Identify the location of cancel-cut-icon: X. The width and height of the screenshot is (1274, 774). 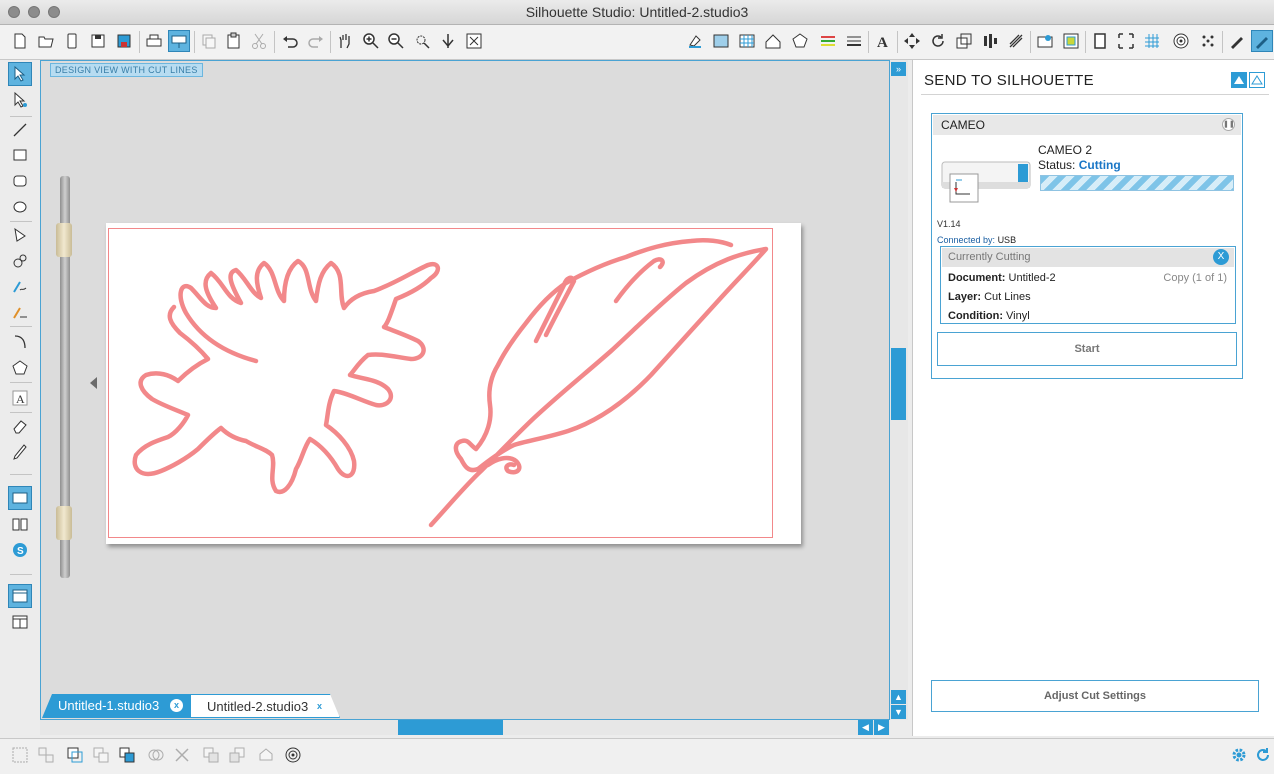
(1221, 257).